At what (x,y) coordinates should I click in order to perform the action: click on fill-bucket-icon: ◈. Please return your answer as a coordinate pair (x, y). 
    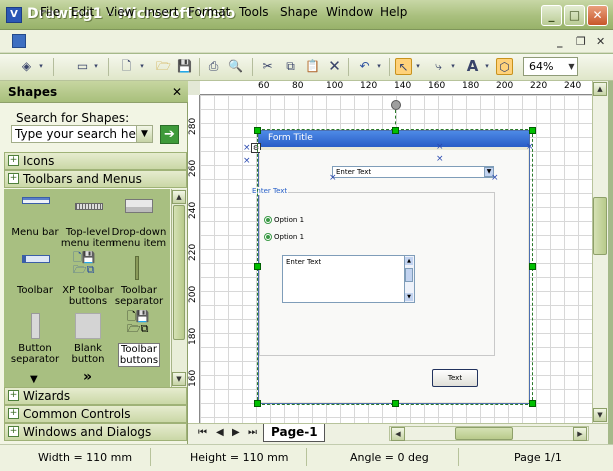
    Looking at the image, I should click on (26, 66).